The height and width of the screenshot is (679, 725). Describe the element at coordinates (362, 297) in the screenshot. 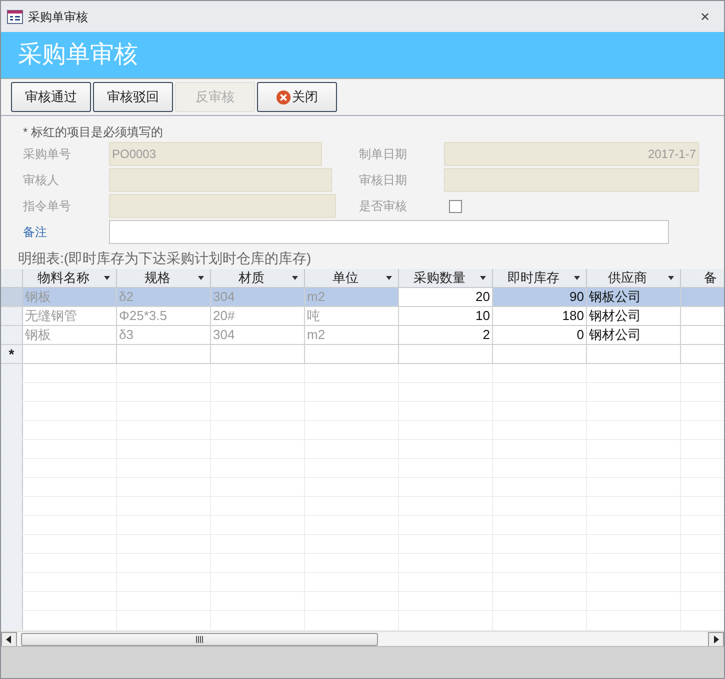

I see `table-row: 钢板 δ2 304 m2 20 90 钢板公司` at that location.